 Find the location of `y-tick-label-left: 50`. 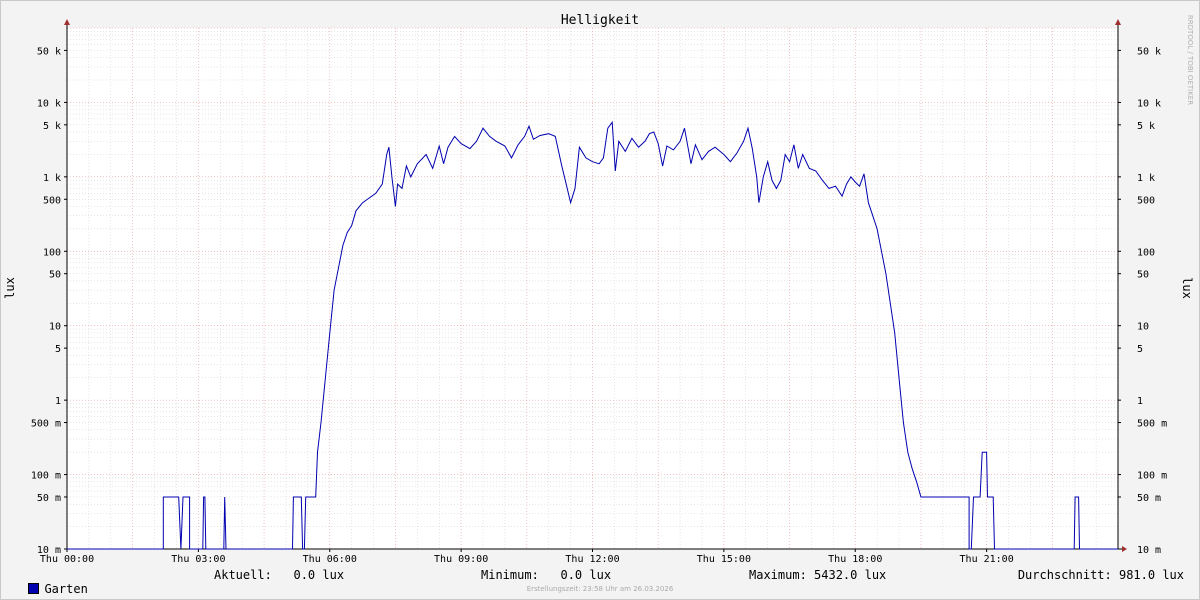

y-tick-label-left: 50 is located at coordinates (55, 275).